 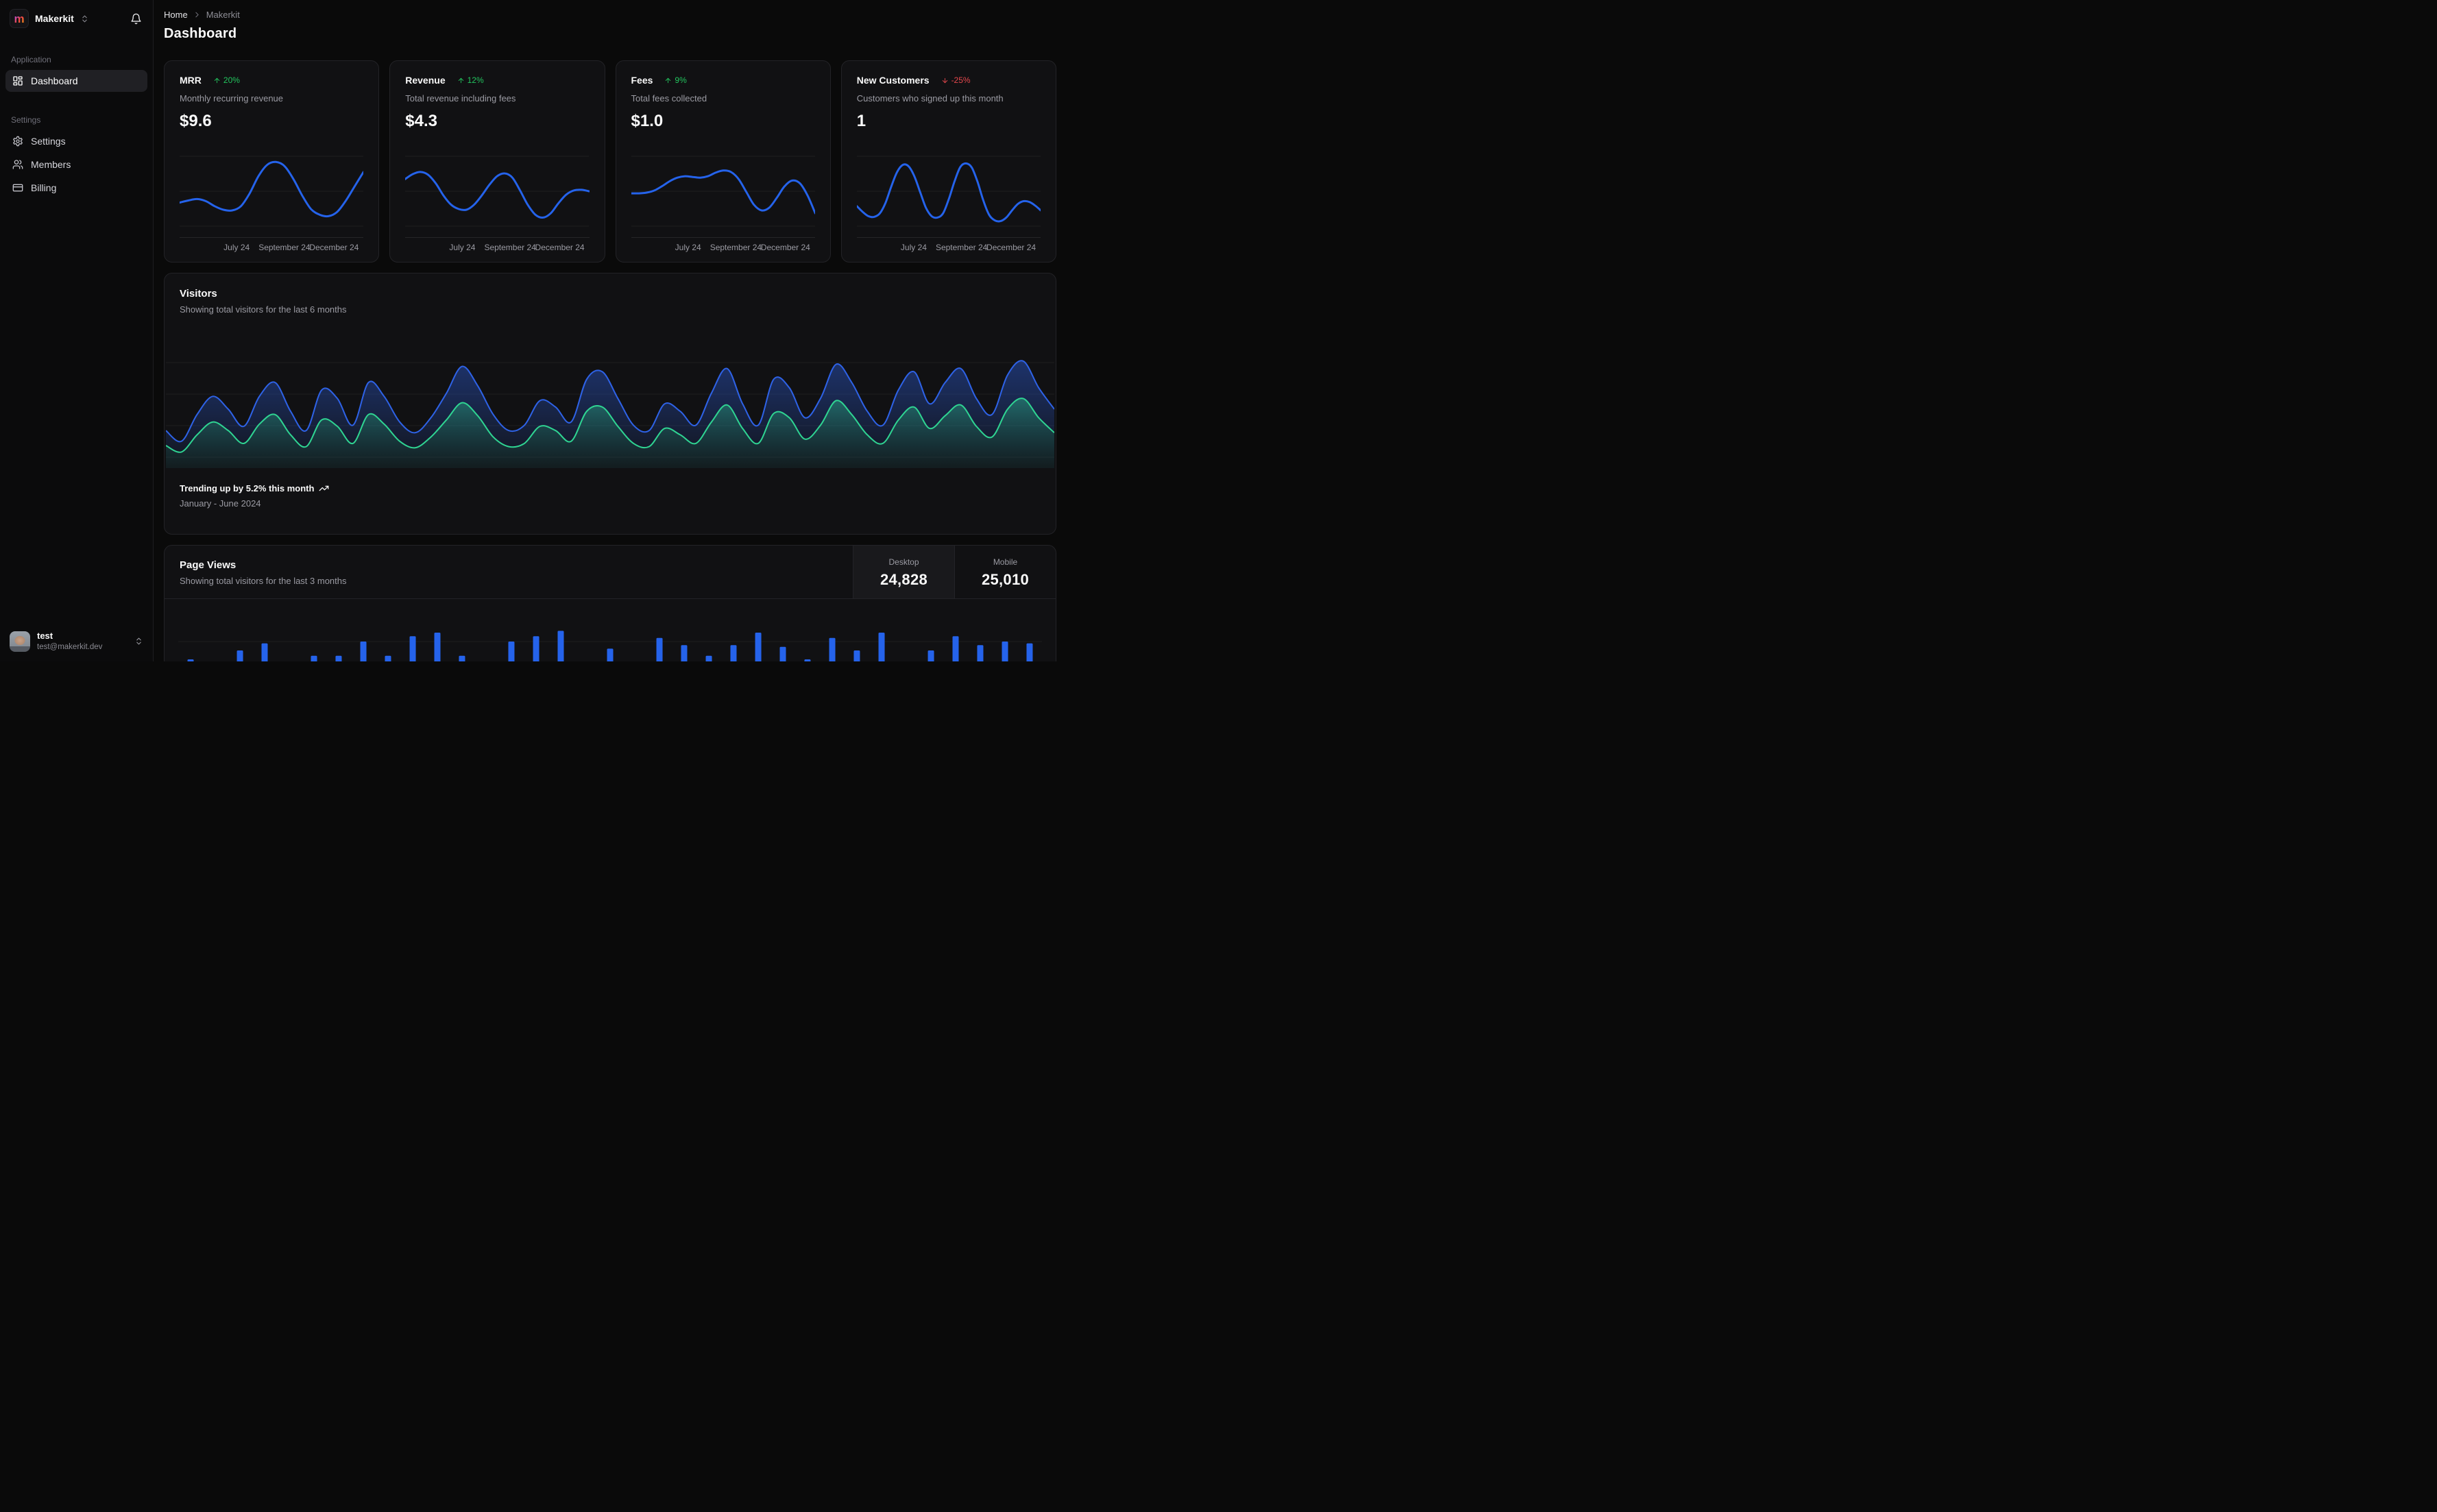 I want to click on fees-sparkline-chart, so click(x=723, y=191).